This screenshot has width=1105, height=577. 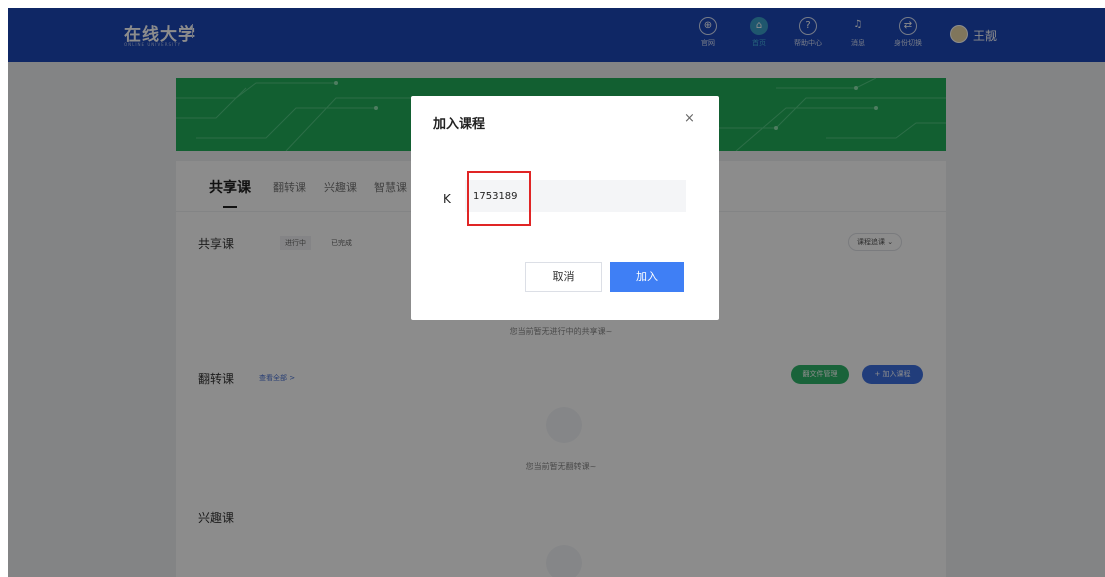 What do you see at coordinates (575, 196) in the screenshot?
I see `course-code-input` at bounding box center [575, 196].